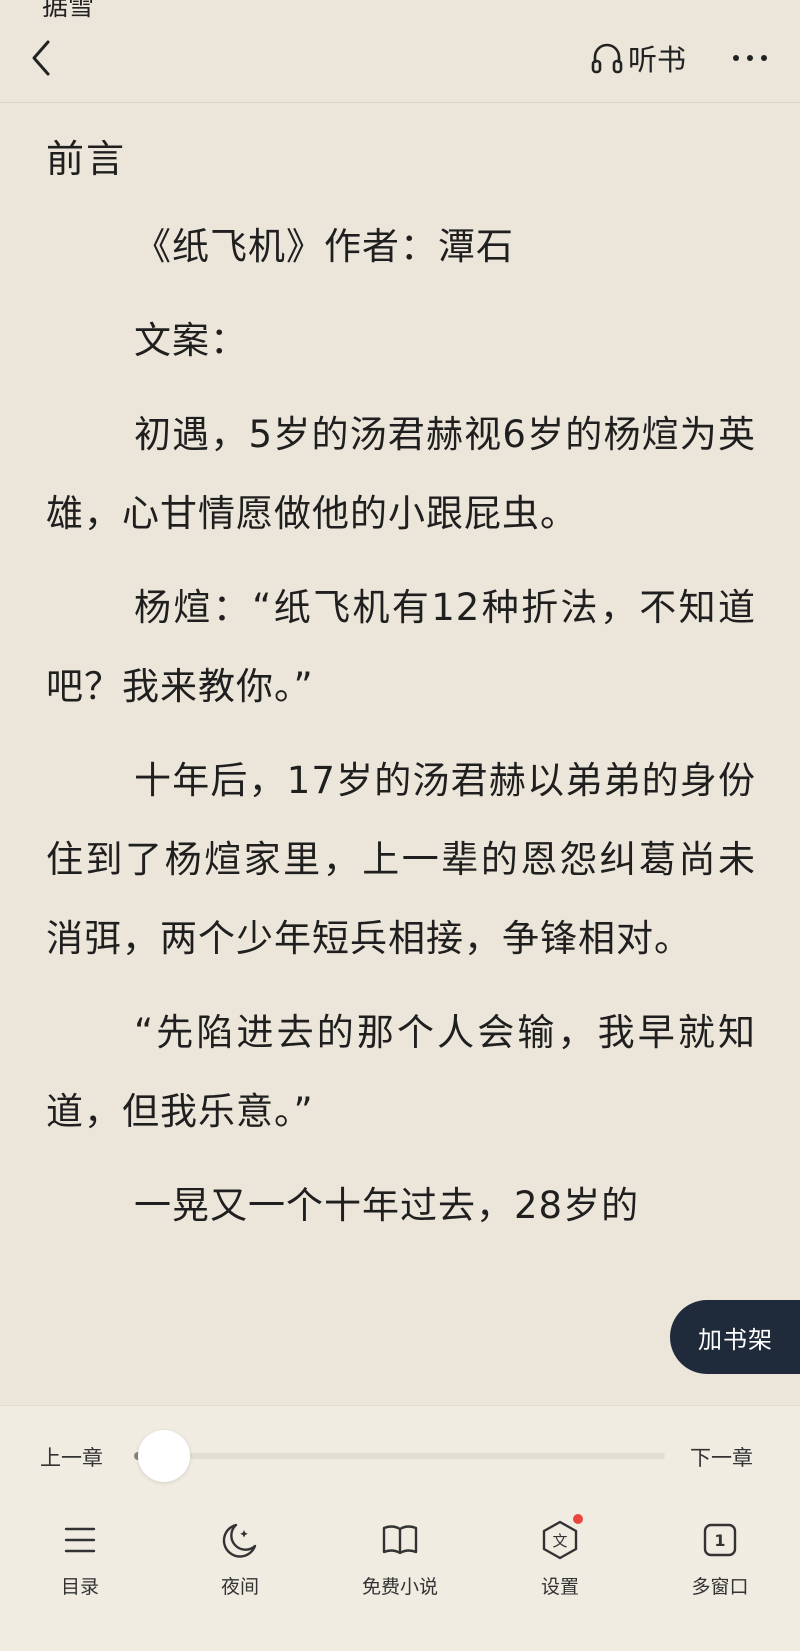 The height and width of the screenshot is (1651, 800). I want to click on open-book-icon, so click(400, 1540).